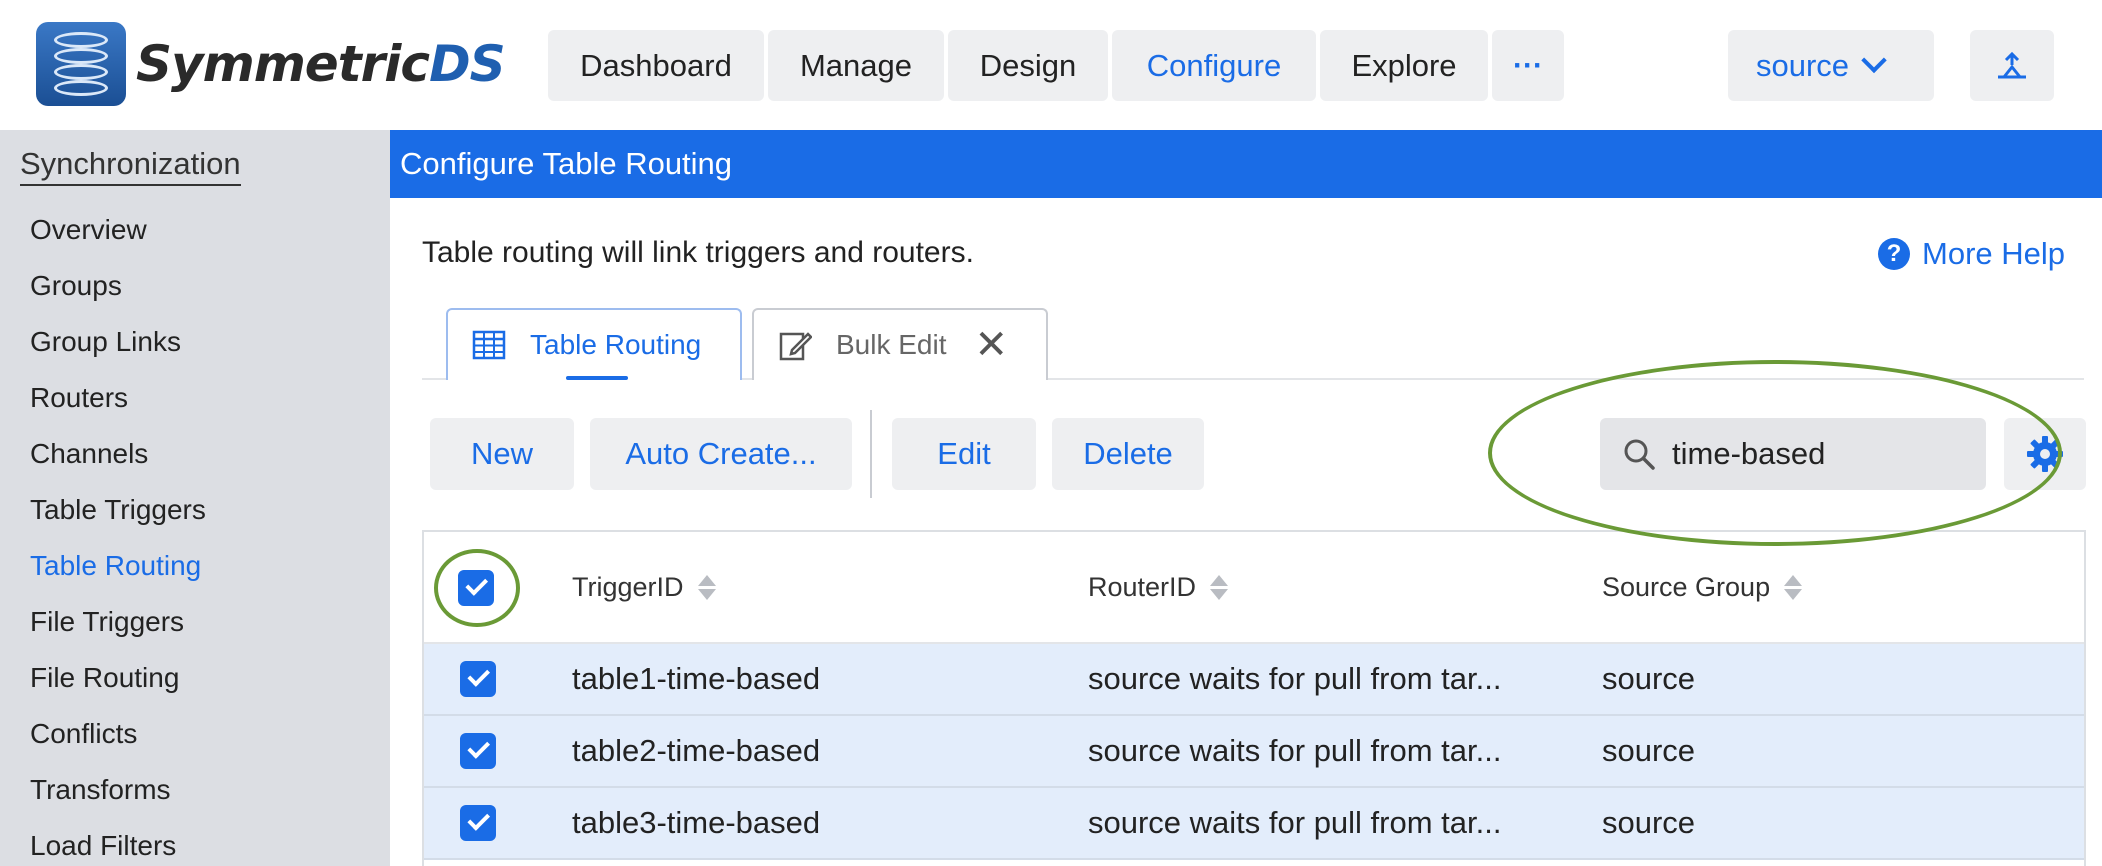 The height and width of the screenshot is (866, 2102). Describe the element at coordinates (891, 344) in the screenshot. I see `tab-bulk-edit-label: Bulk Edit` at that location.